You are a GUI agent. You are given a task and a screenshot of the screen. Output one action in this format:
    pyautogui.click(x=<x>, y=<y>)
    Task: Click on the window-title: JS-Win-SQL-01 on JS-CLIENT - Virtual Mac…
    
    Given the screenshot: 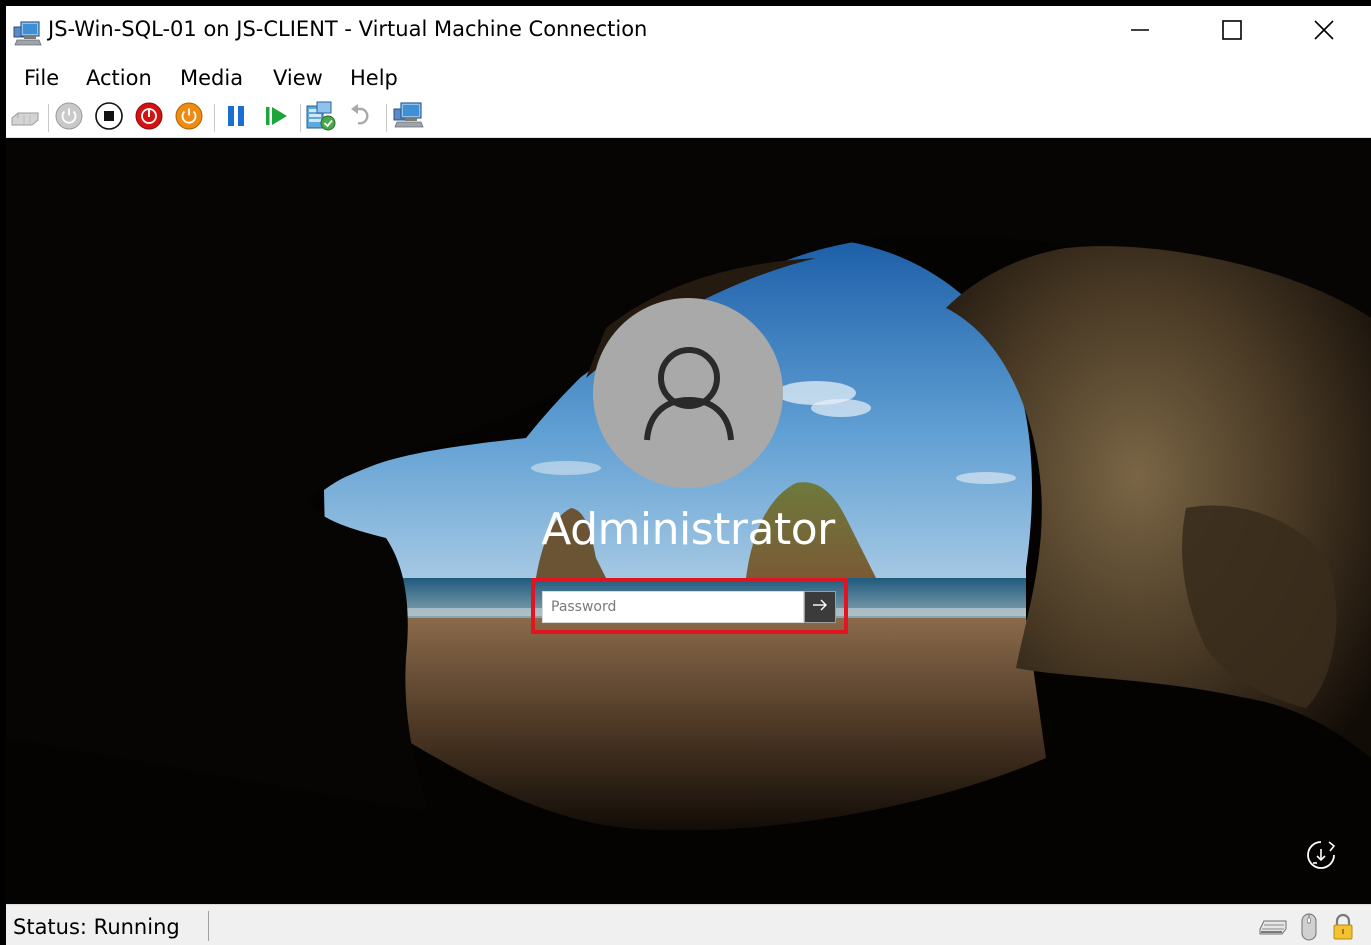 What is the action you would take?
    pyautogui.click(x=348, y=29)
    